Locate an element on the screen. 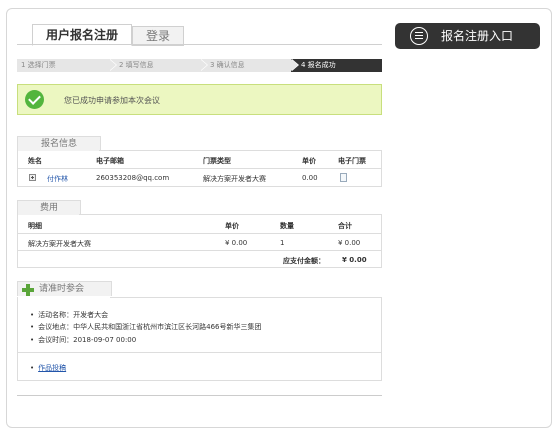  submit-work-link: 作品投稿 is located at coordinates (52, 368).